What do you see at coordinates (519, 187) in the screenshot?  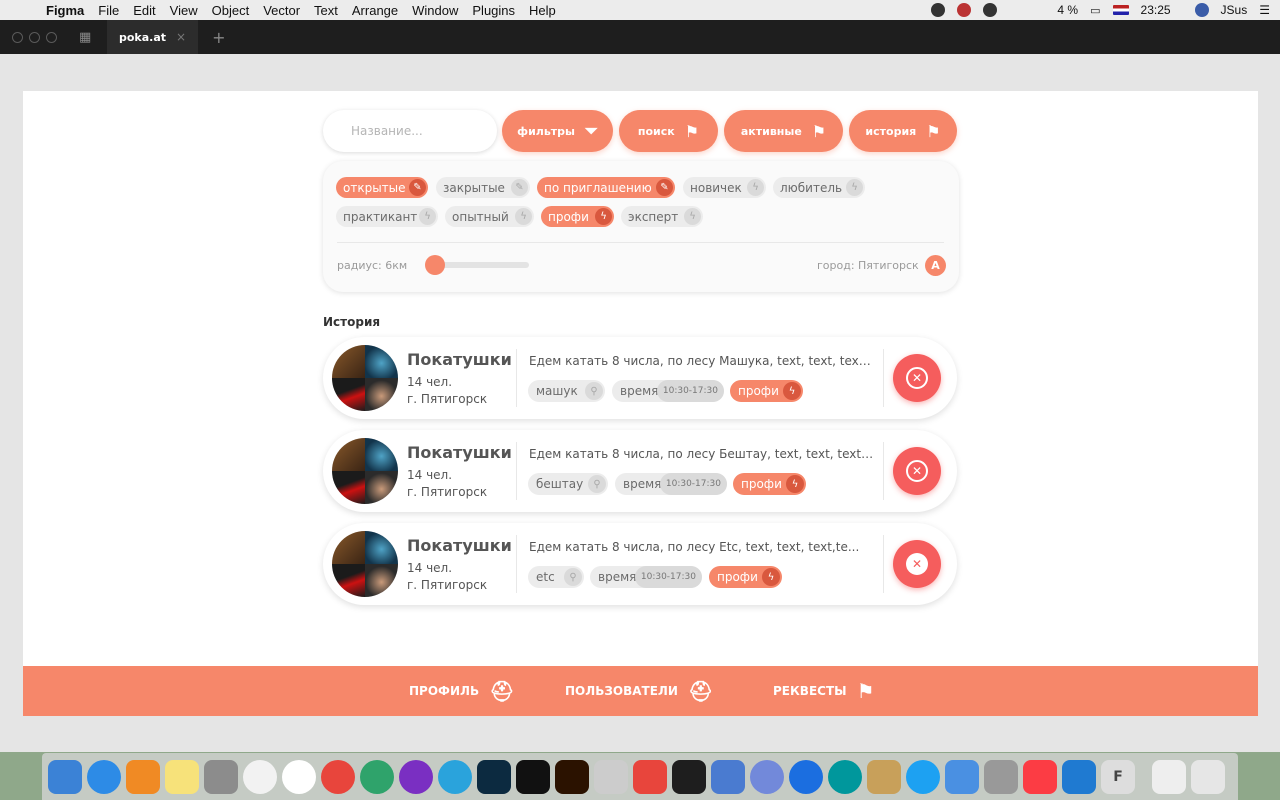 I see `lock-icon: ✎` at bounding box center [519, 187].